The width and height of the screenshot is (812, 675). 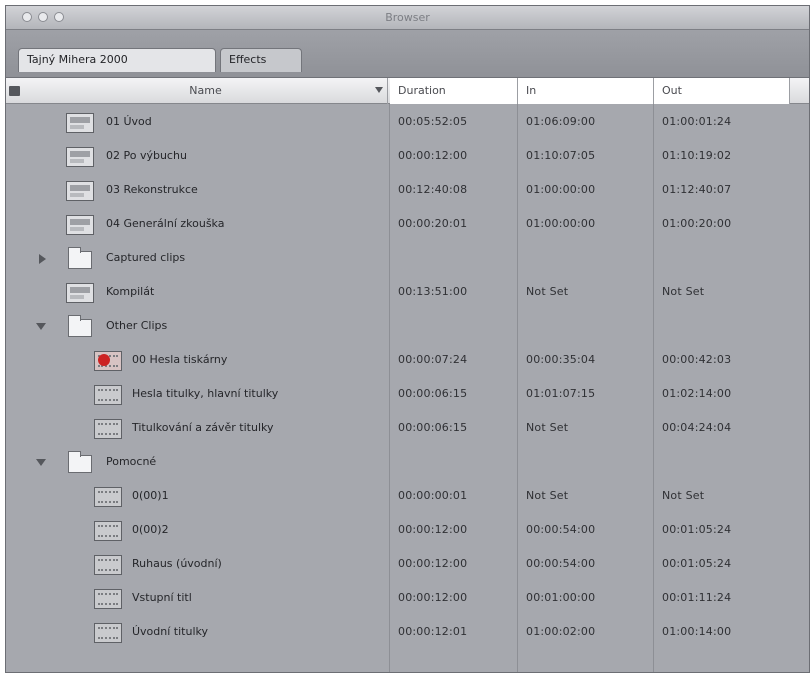 I want to click on item-in: 01:06:09:00, so click(x=561, y=121).